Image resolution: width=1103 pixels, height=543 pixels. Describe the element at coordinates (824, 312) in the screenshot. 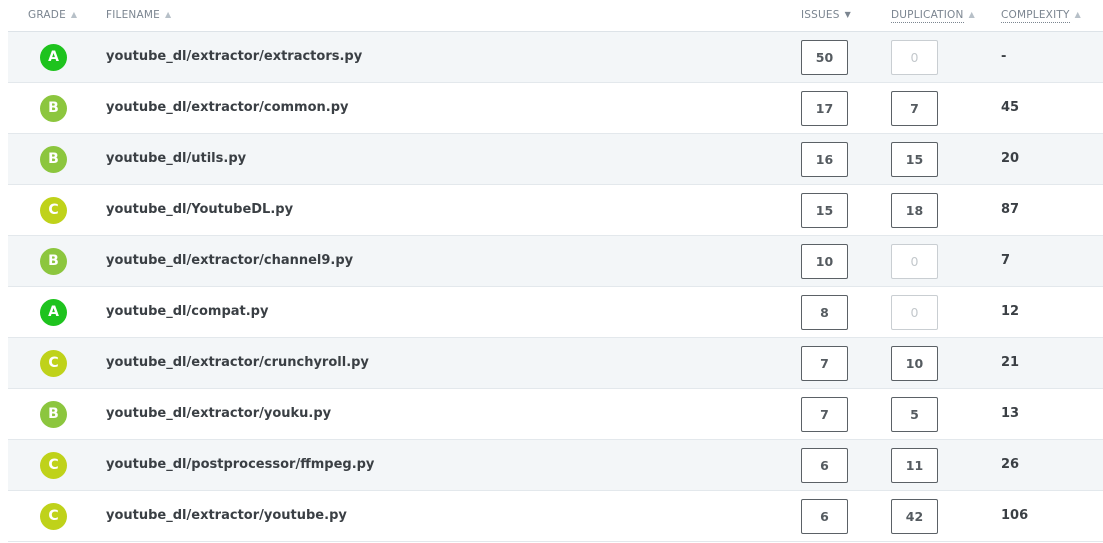

I see `issues-count-button: 8` at that location.